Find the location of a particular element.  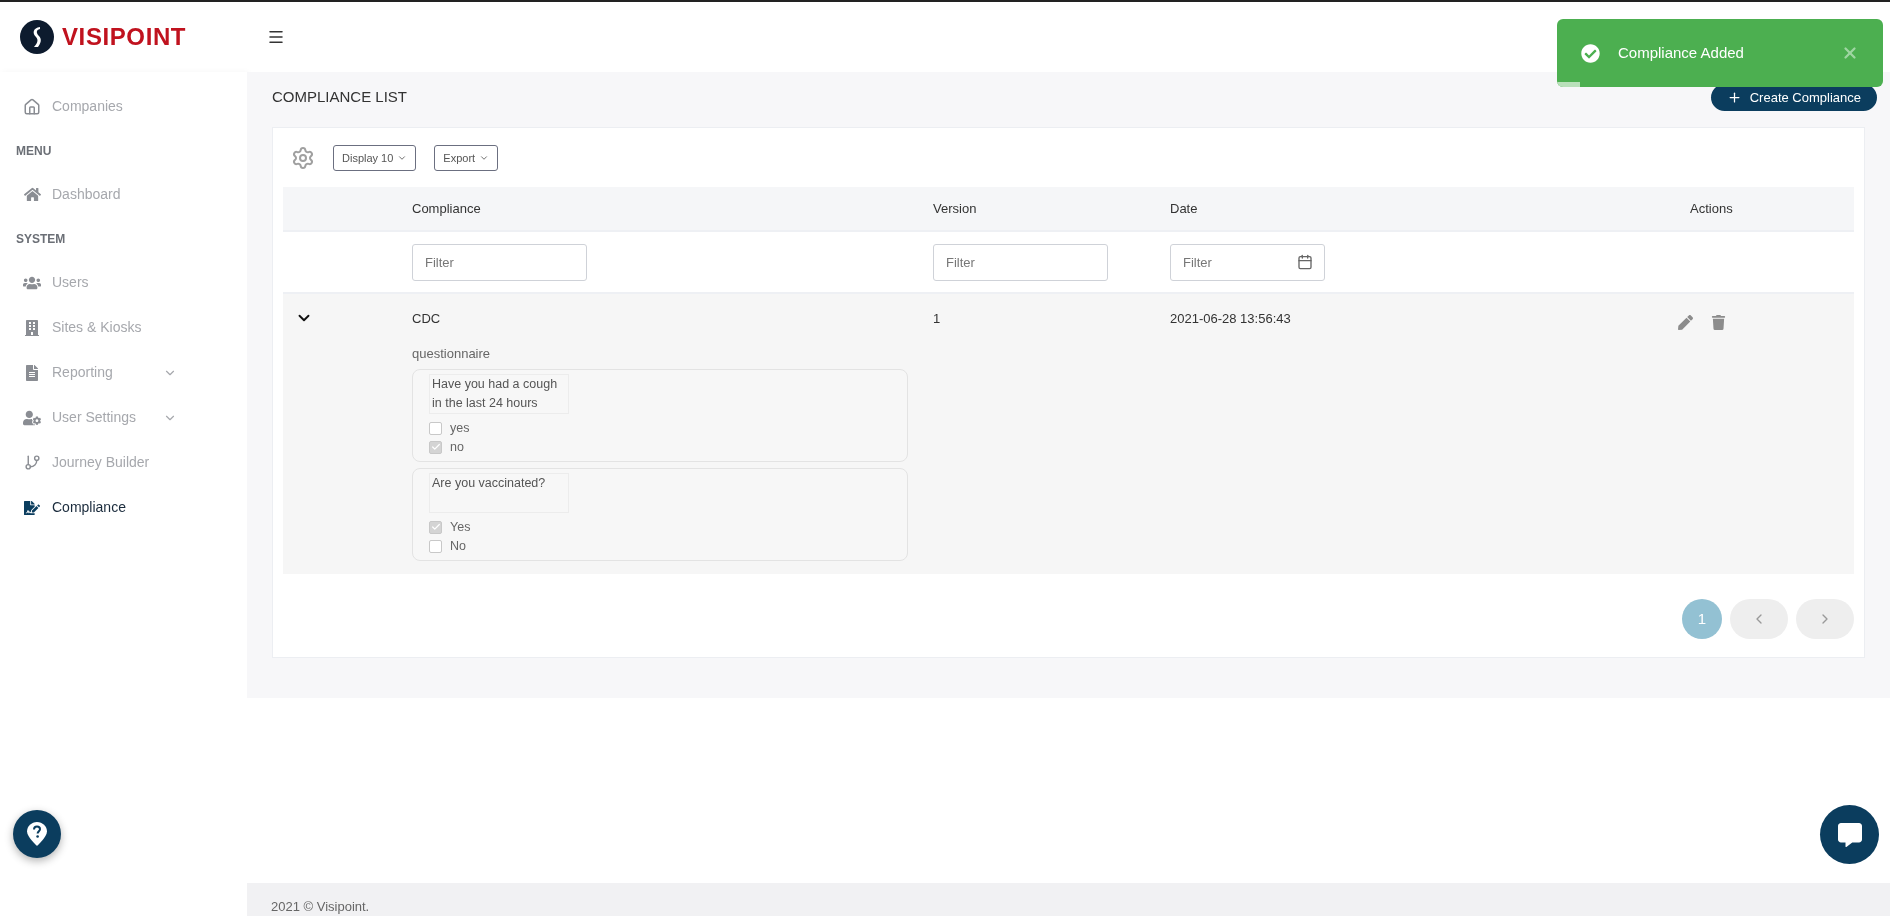

logo-icon is located at coordinates (37, 37).